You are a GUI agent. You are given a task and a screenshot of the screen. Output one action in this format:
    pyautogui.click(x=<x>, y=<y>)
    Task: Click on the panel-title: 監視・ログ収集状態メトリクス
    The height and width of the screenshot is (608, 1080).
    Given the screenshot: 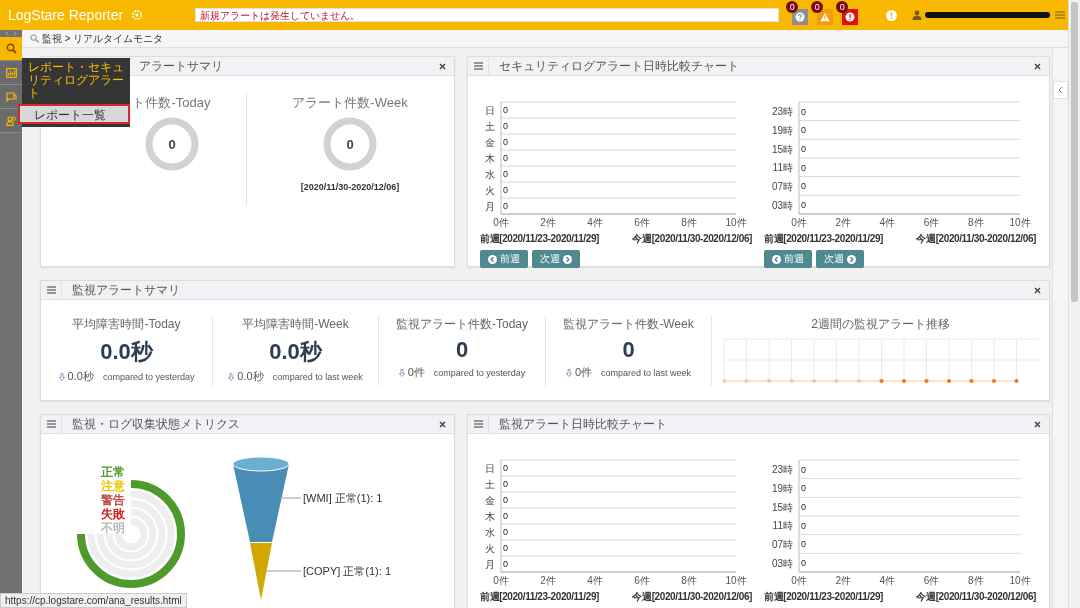 What is the action you would take?
    pyautogui.click(x=155, y=424)
    